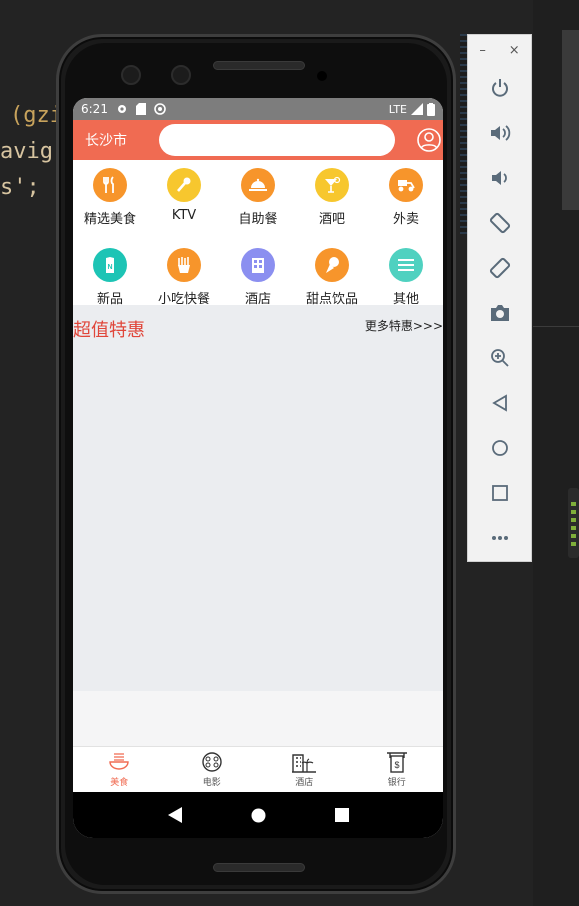  What do you see at coordinates (259, 867) in the screenshot?
I see `bottom-speaker` at bounding box center [259, 867].